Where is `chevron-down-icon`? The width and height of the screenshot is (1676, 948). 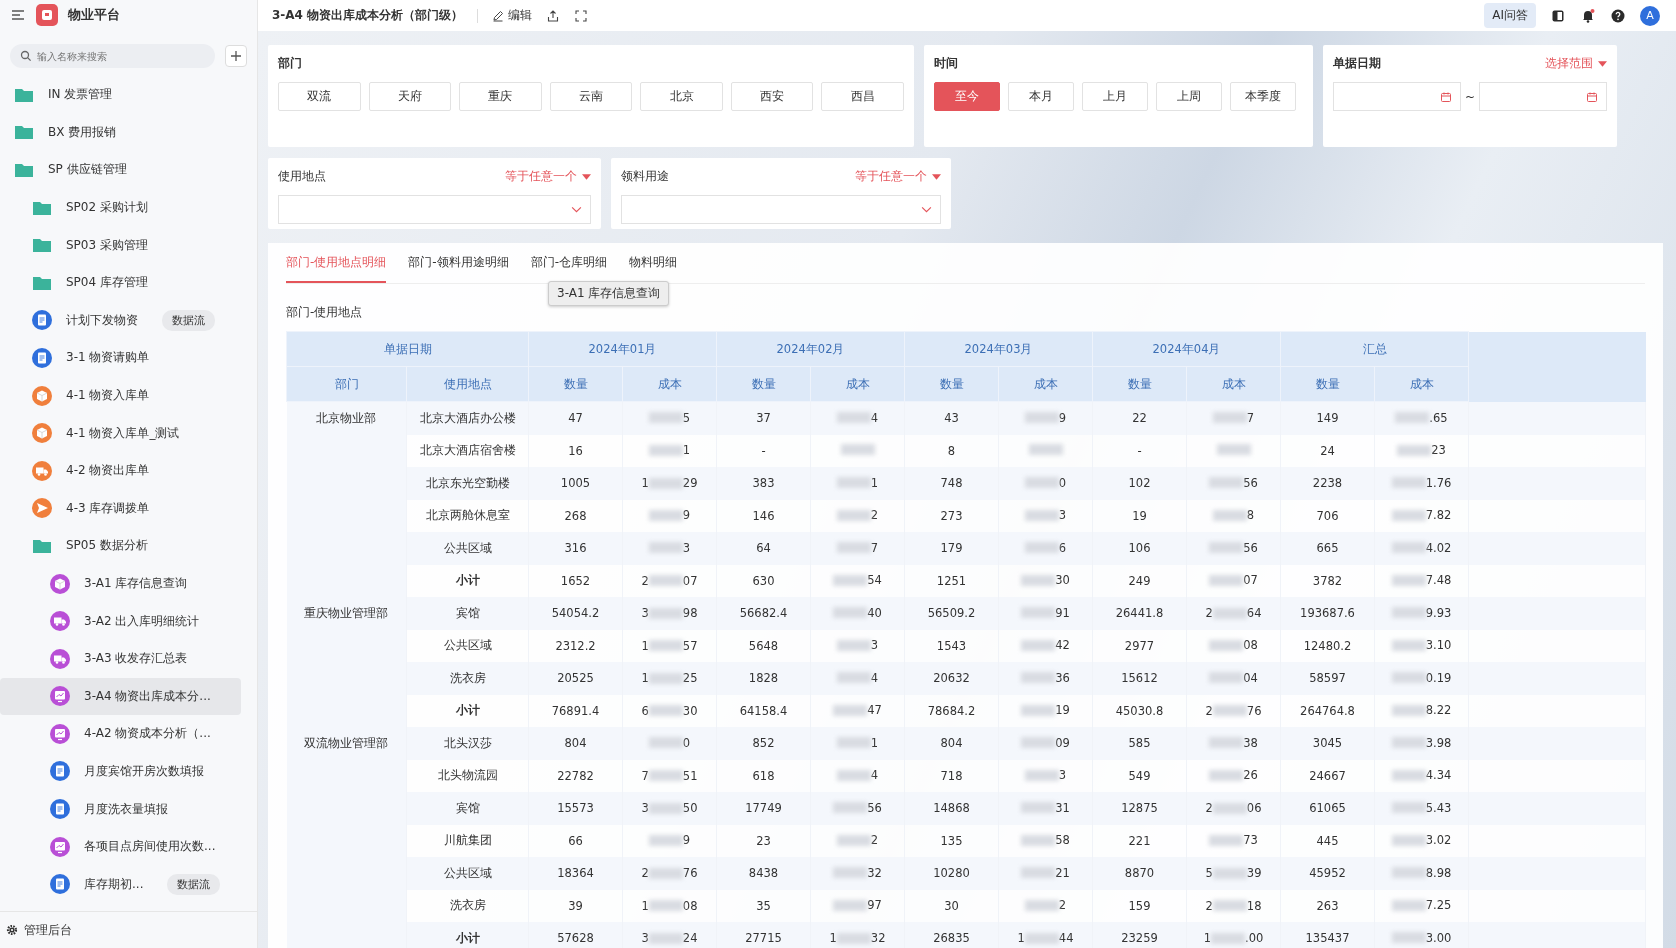 chevron-down-icon is located at coordinates (576, 209).